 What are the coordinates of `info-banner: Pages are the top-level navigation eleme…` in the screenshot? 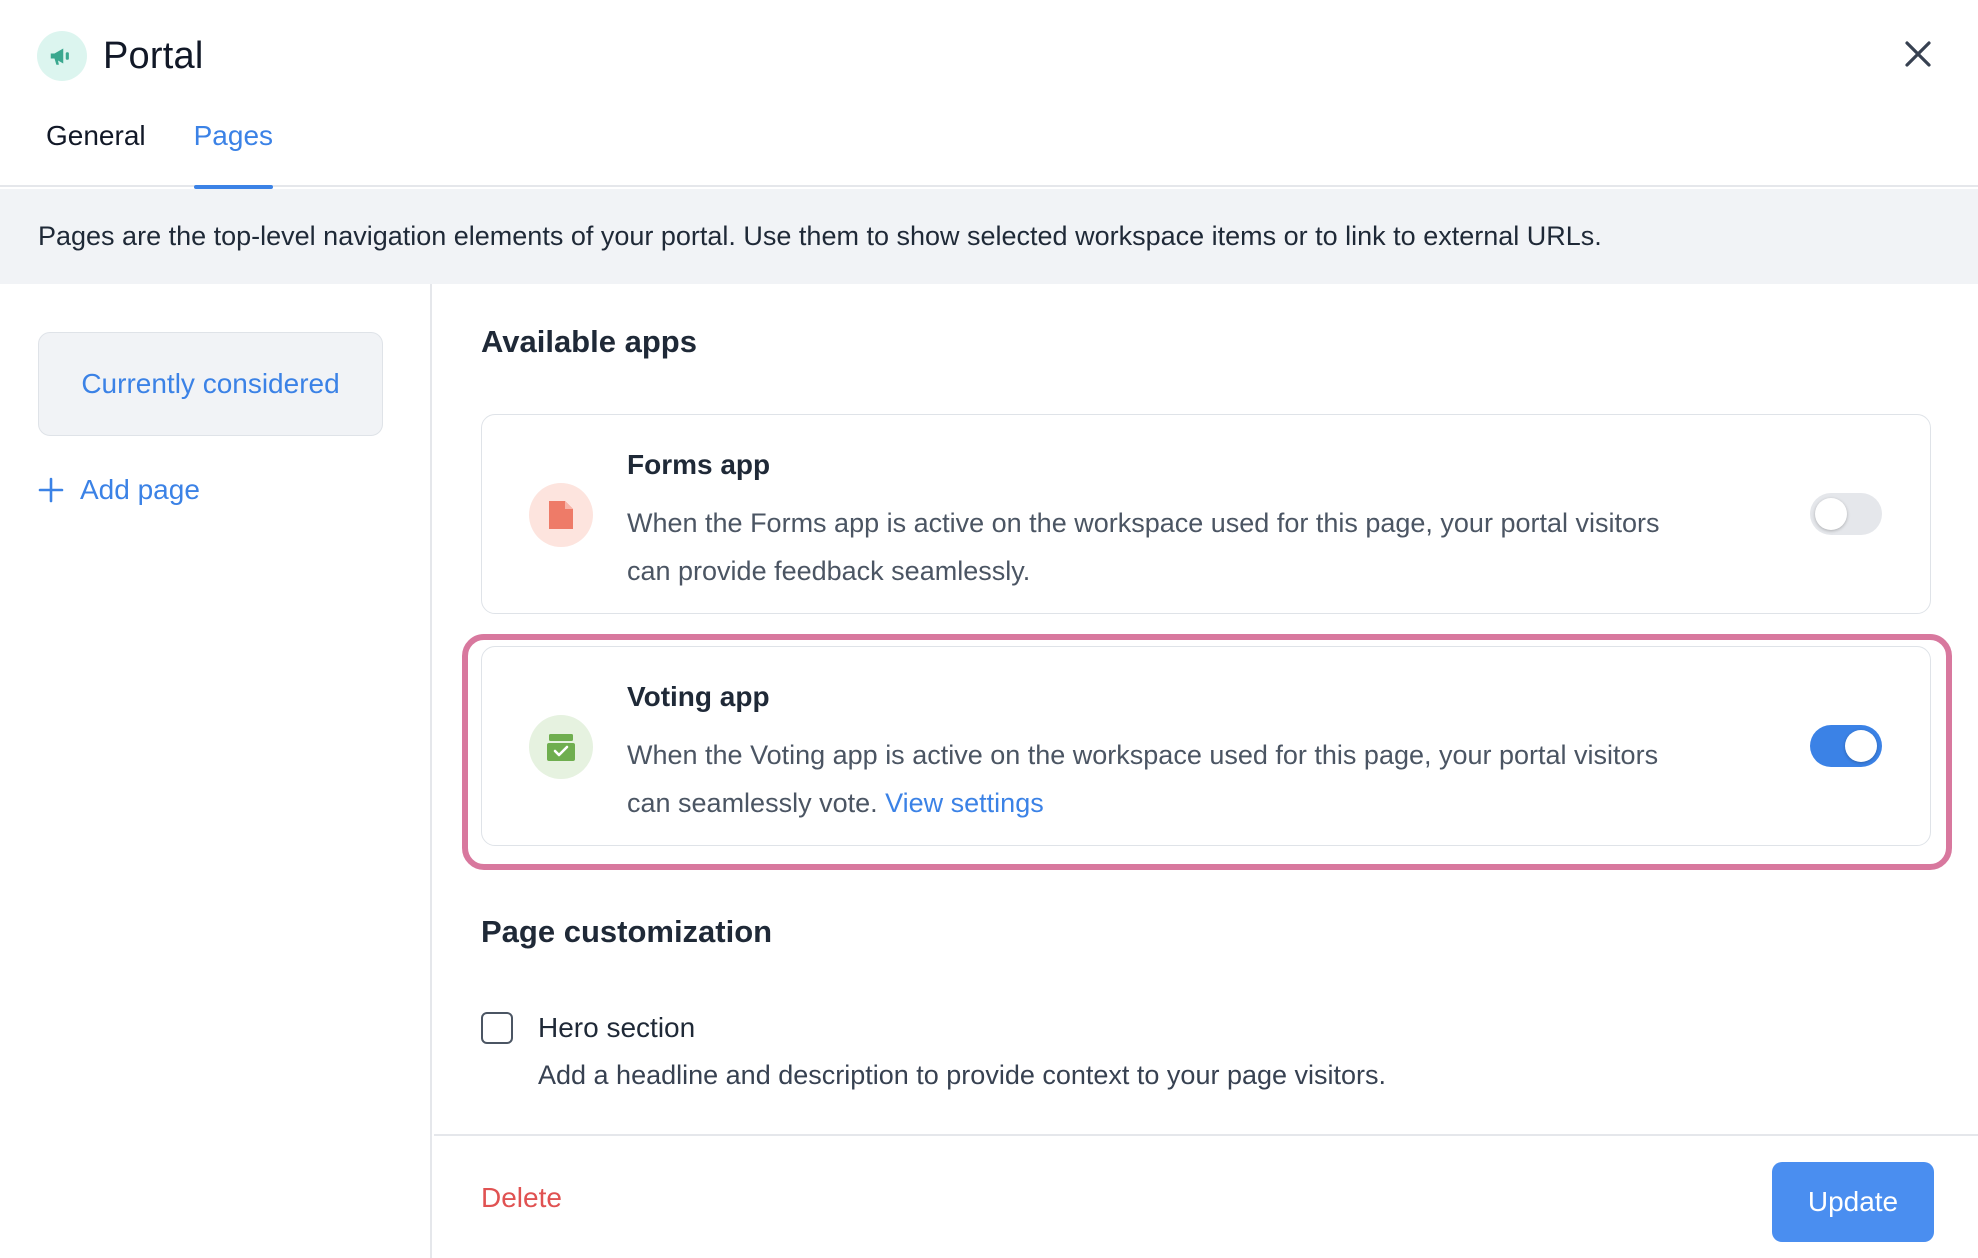 It's located at (989, 236).